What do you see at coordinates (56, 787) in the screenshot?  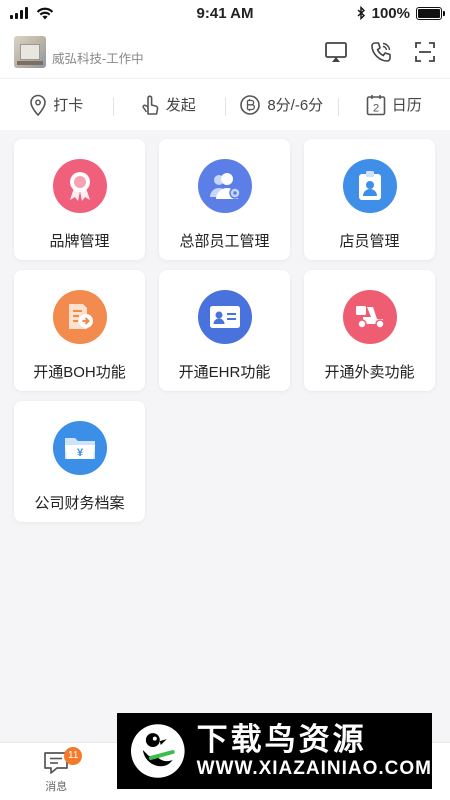 I see `tab-label: 消息` at bounding box center [56, 787].